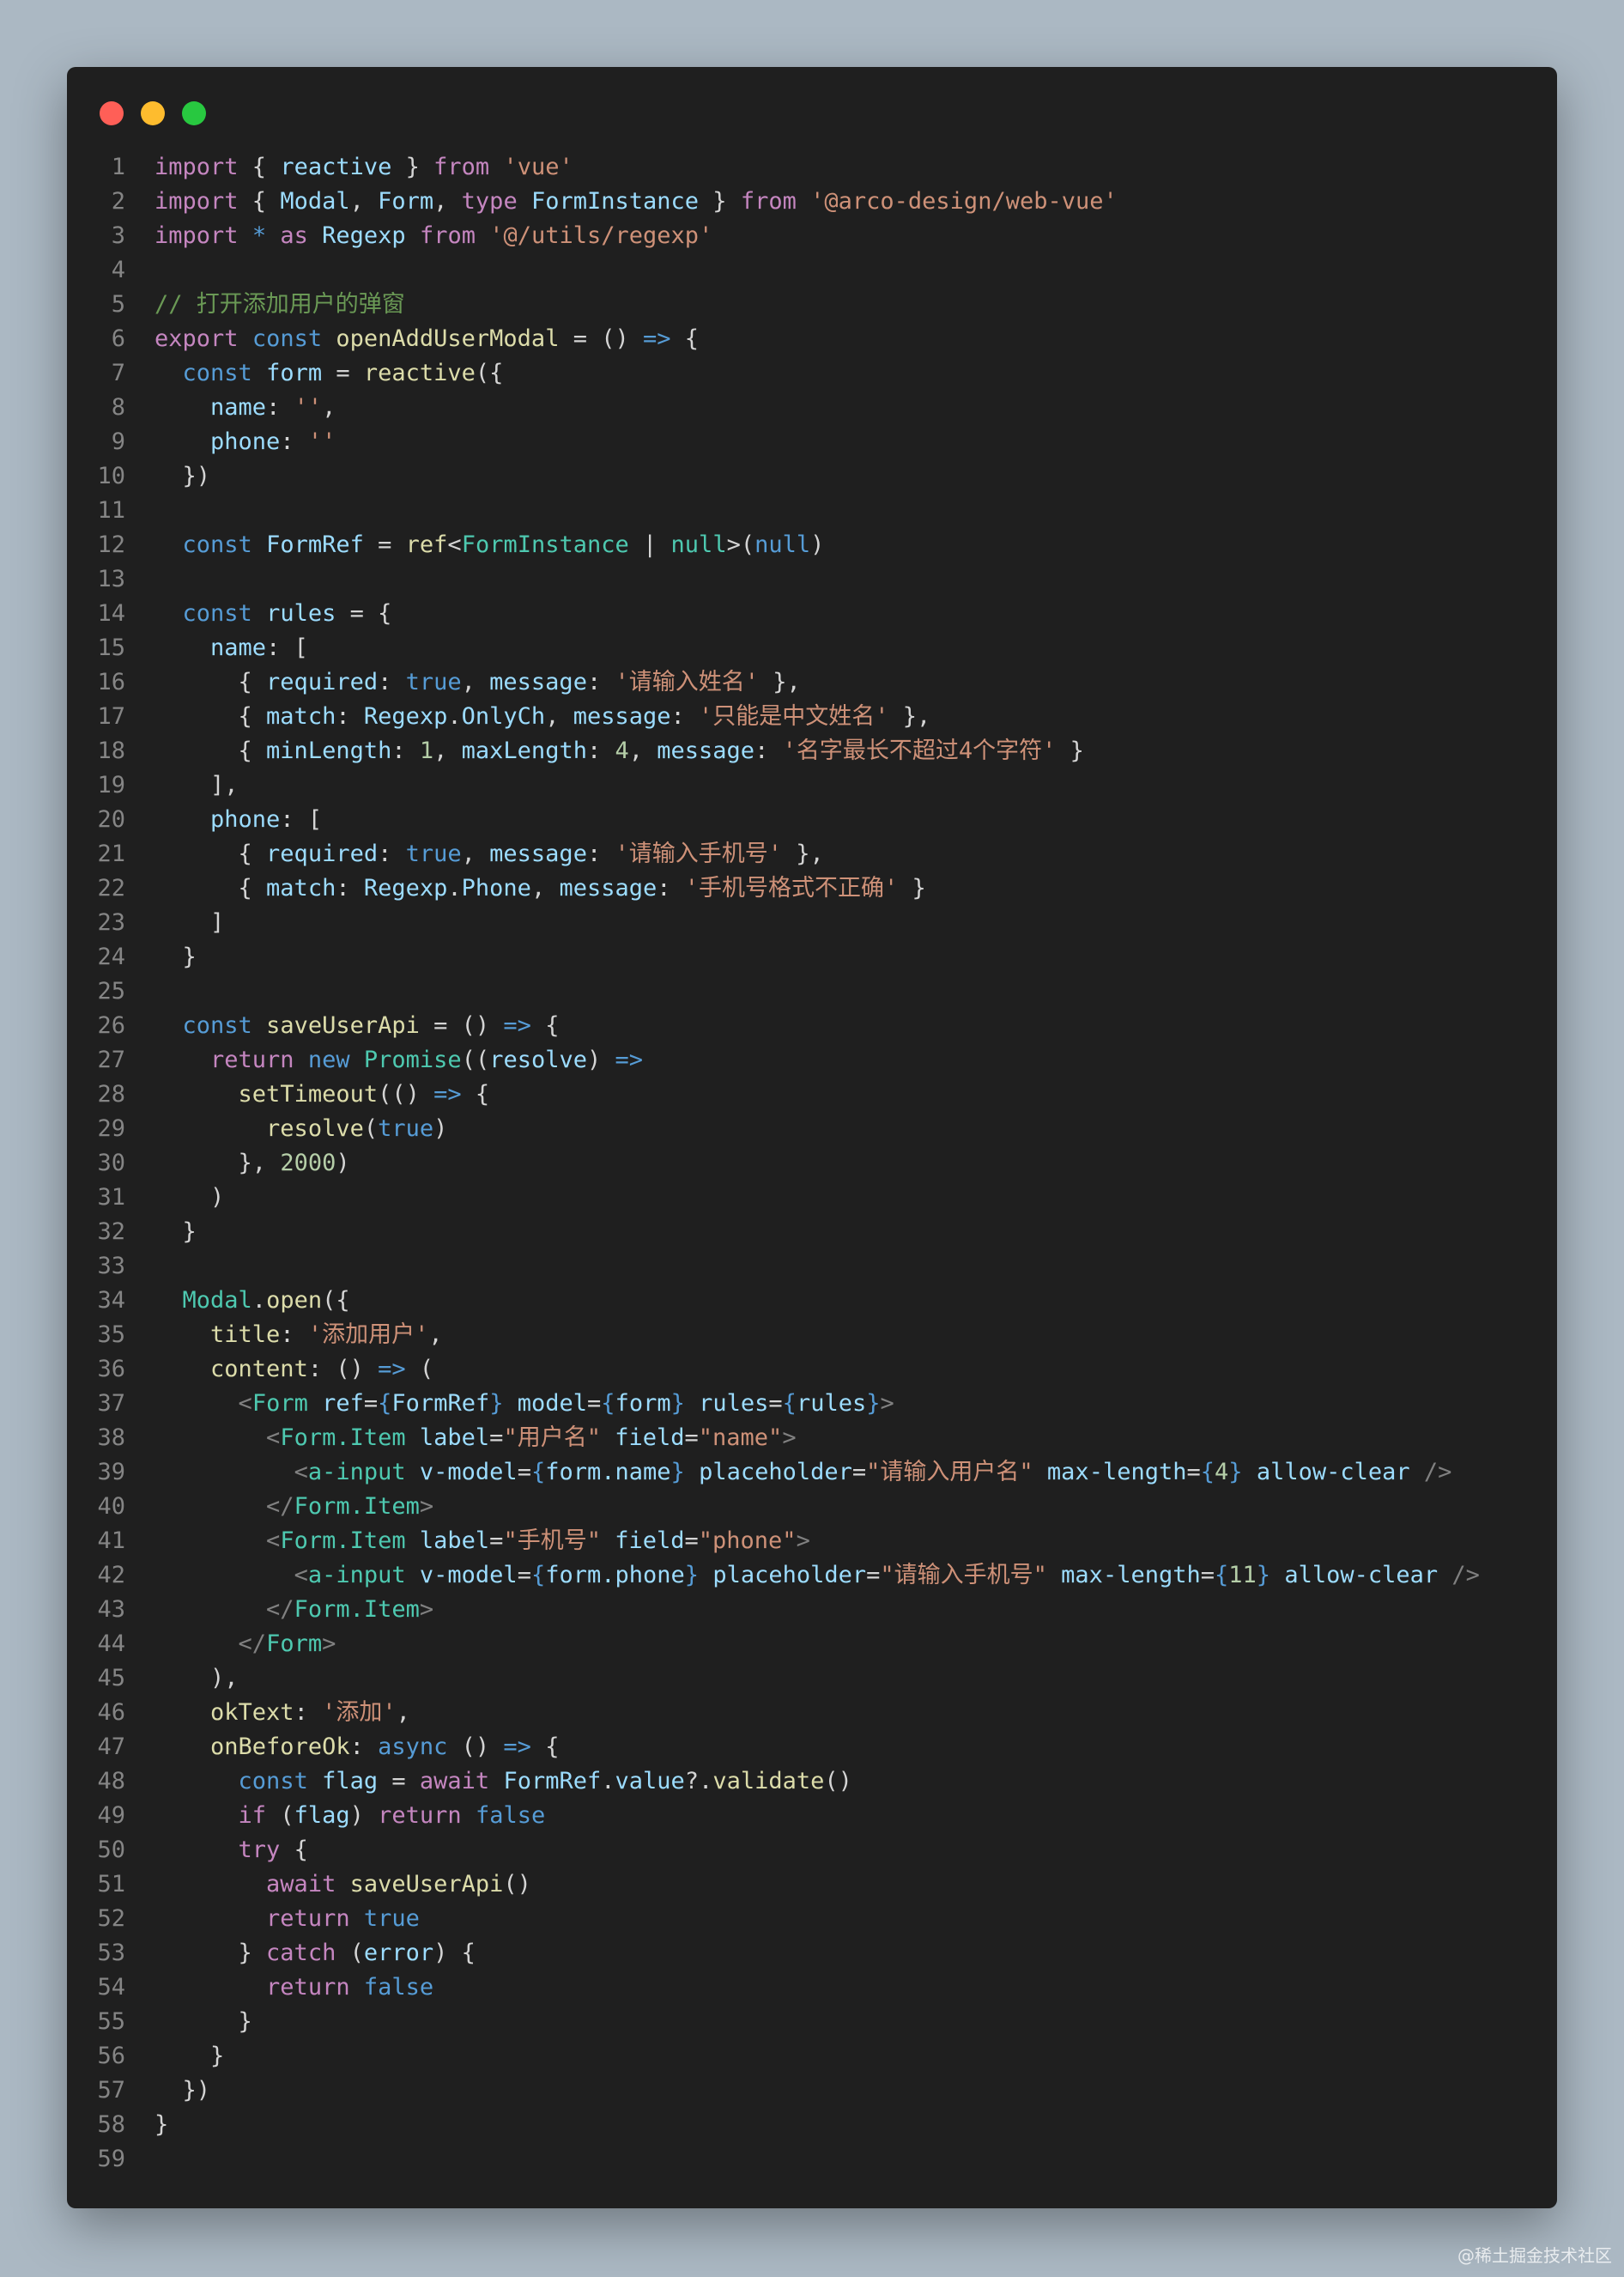  I want to click on line-number: 2, so click(118, 201).